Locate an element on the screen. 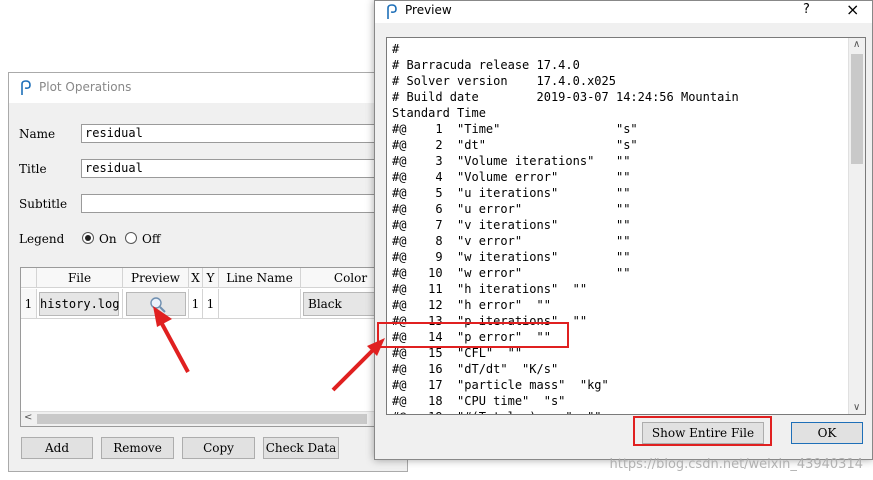 Image resolution: width=873 pixels, height=480 pixels. legend-off-label: Off is located at coordinates (151, 239).